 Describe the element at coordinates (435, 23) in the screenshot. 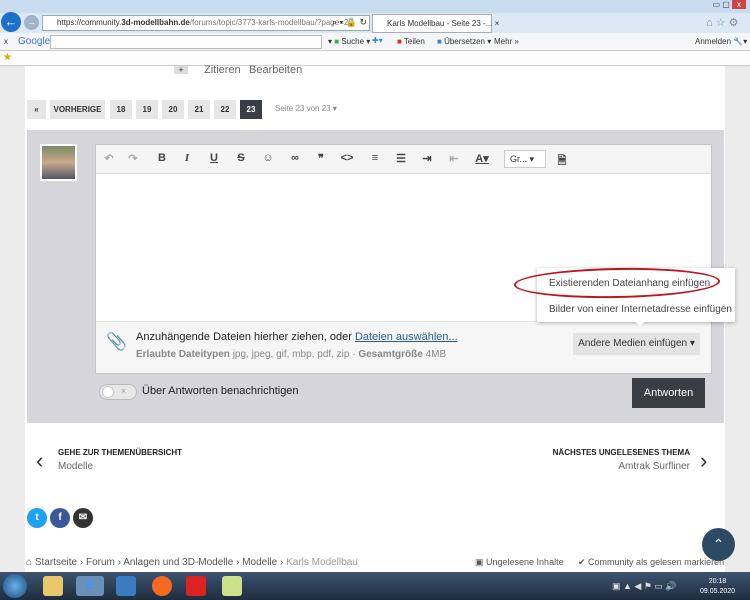

I see `browser-tab: Karls Modellbau - Seite 23 -... ×` at that location.